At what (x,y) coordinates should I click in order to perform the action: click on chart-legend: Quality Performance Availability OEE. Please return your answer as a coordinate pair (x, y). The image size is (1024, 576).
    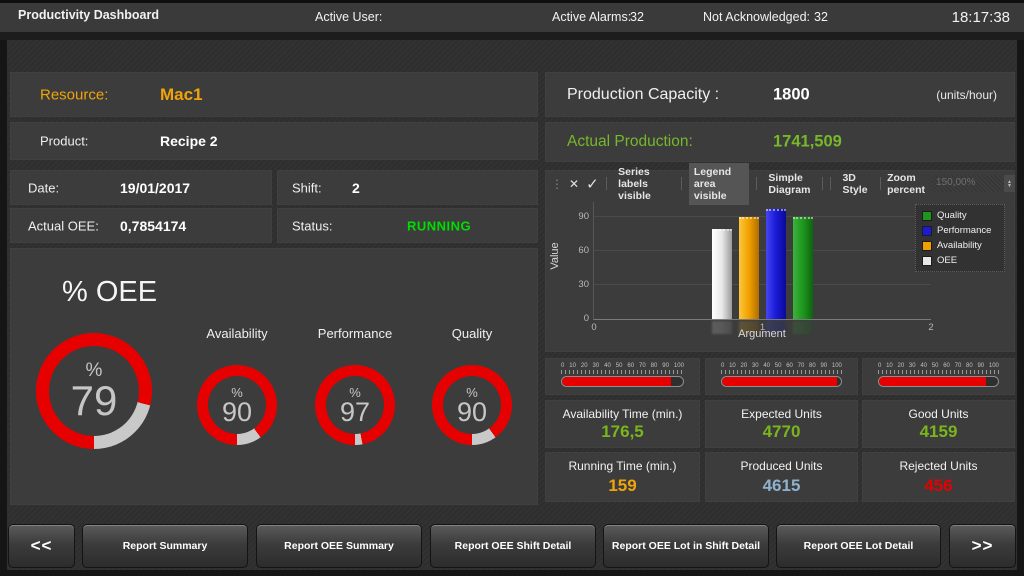
    Looking at the image, I should click on (960, 238).